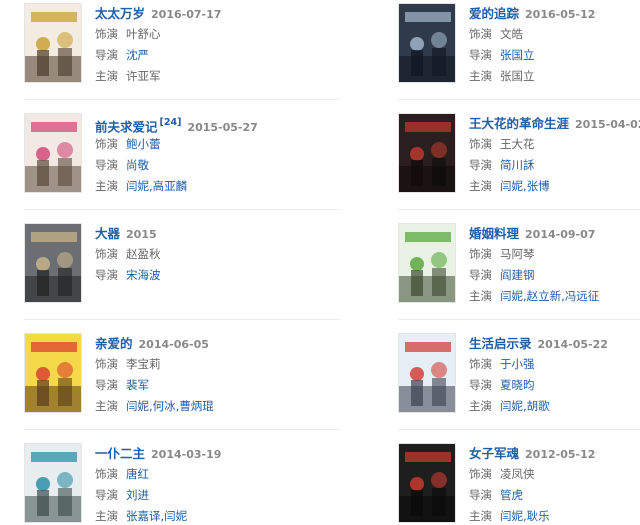 Image resolution: width=640 pixels, height=525 pixels. I want to click on title-line: 大器 2015, so click(214, 233).